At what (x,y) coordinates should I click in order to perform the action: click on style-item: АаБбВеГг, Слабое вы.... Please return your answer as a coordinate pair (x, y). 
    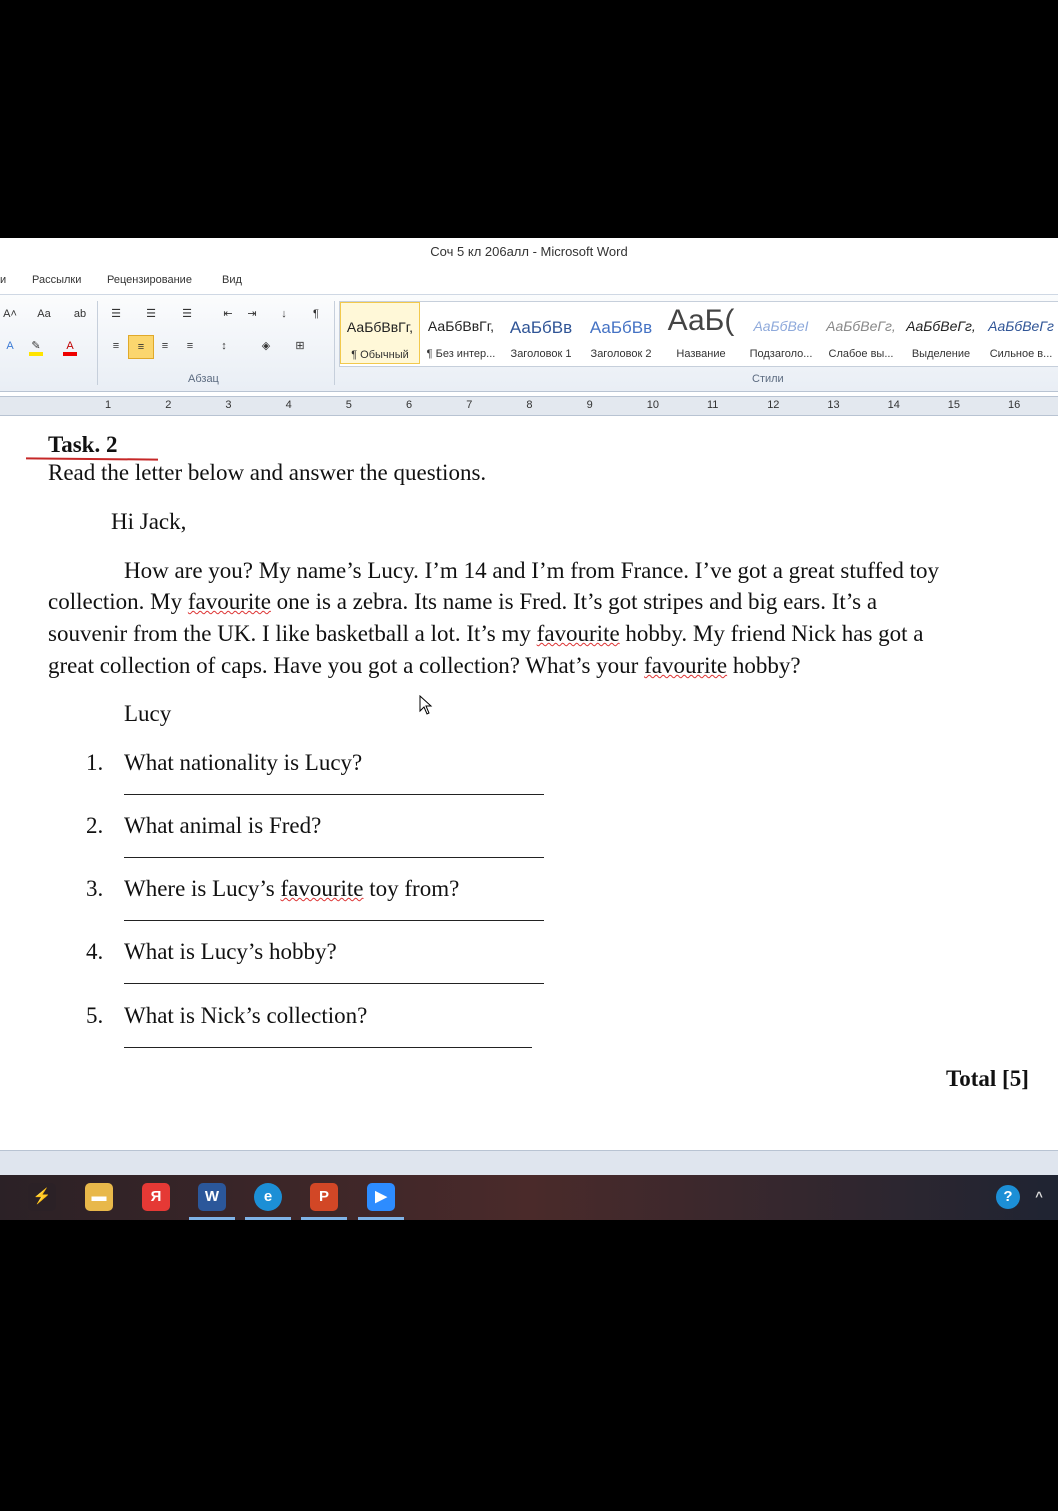
    Looking at the image, I should click on (861, 333).